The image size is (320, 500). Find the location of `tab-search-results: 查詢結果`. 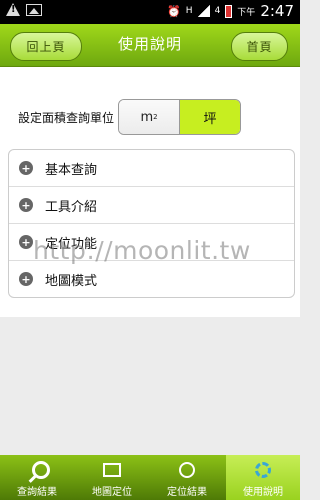

tab-search-results: 查詢結果 is located at coordinates (37, 477).